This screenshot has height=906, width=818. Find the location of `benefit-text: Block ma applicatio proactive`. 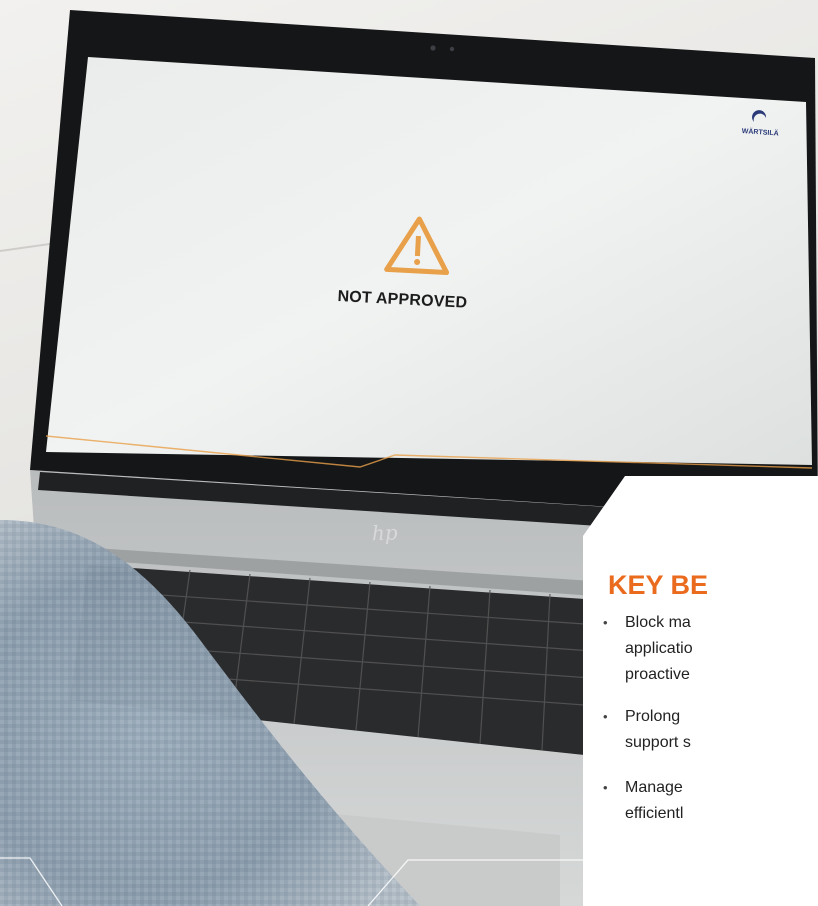

benefit-text: Block ma applicatio proactive is located at coordinates (659, 648).